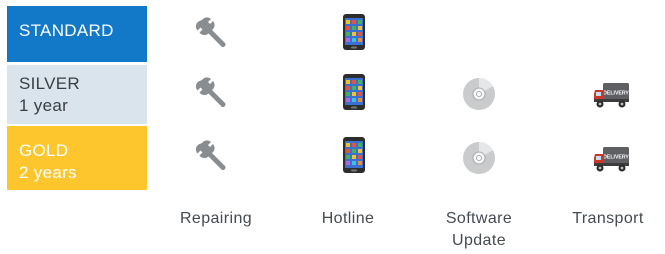 Image resolution: width=665 pixels, height=254 pixels. I want to click on feature-label-transport: Transport, so click(608, 218).